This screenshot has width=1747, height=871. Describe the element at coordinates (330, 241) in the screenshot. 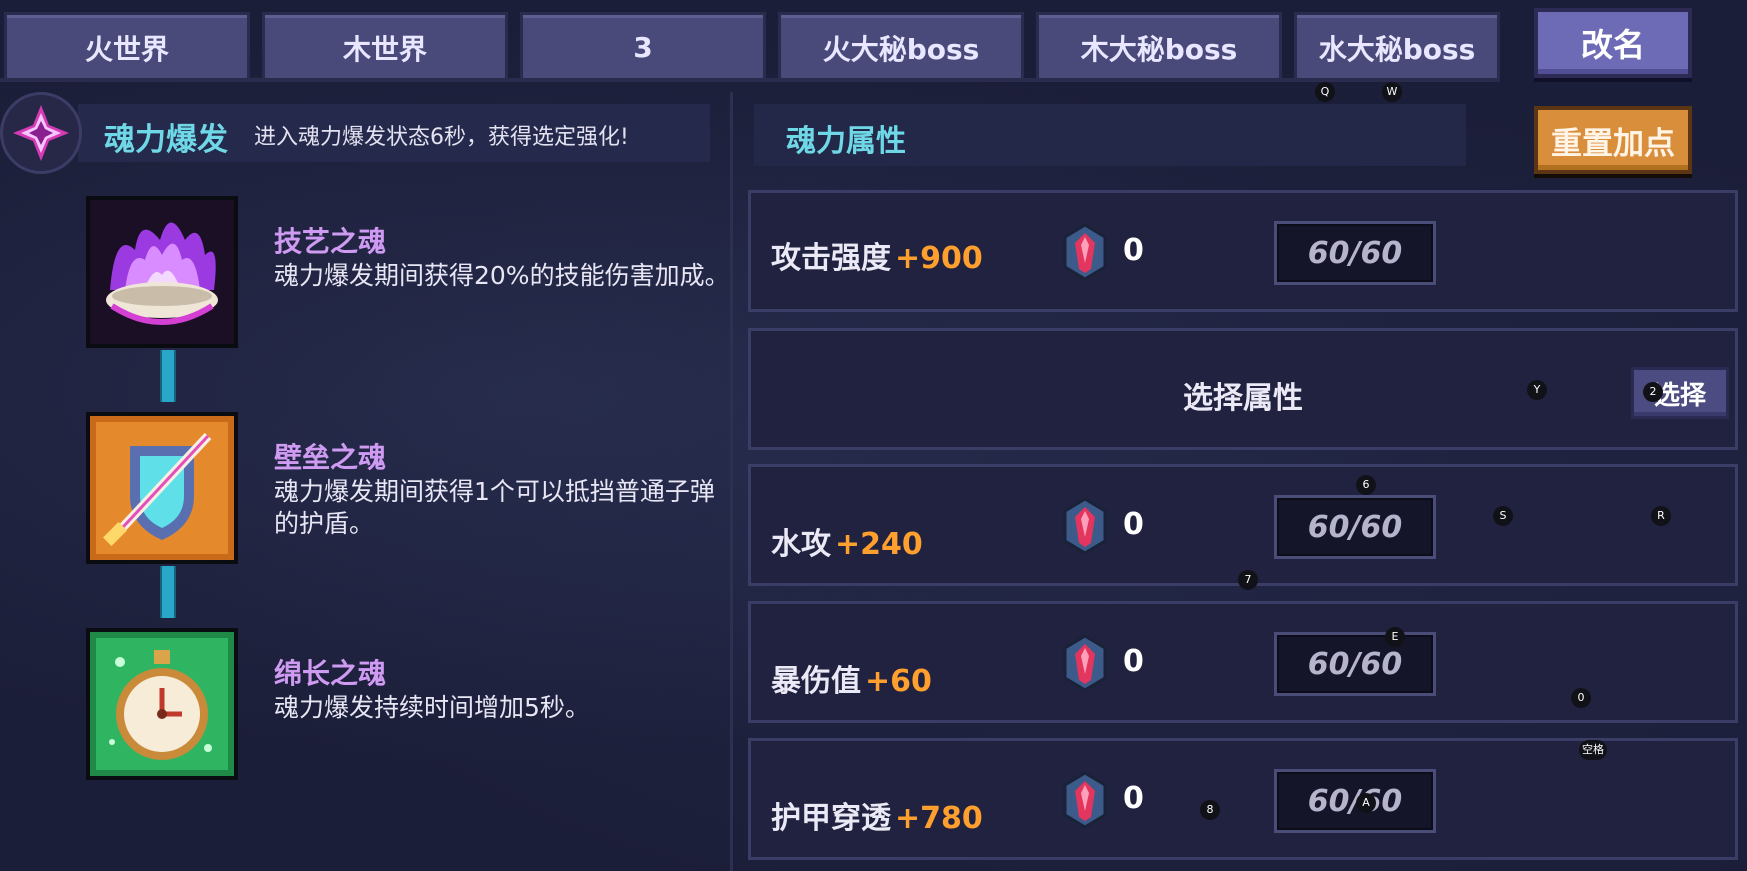

I see `soul-name: 技艺之魂` at that location.